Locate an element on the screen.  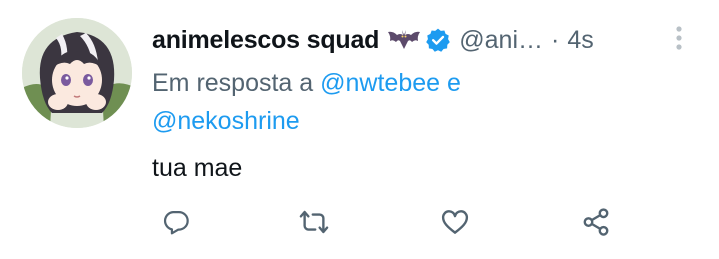
share-button is located at coordinates (596, 222).